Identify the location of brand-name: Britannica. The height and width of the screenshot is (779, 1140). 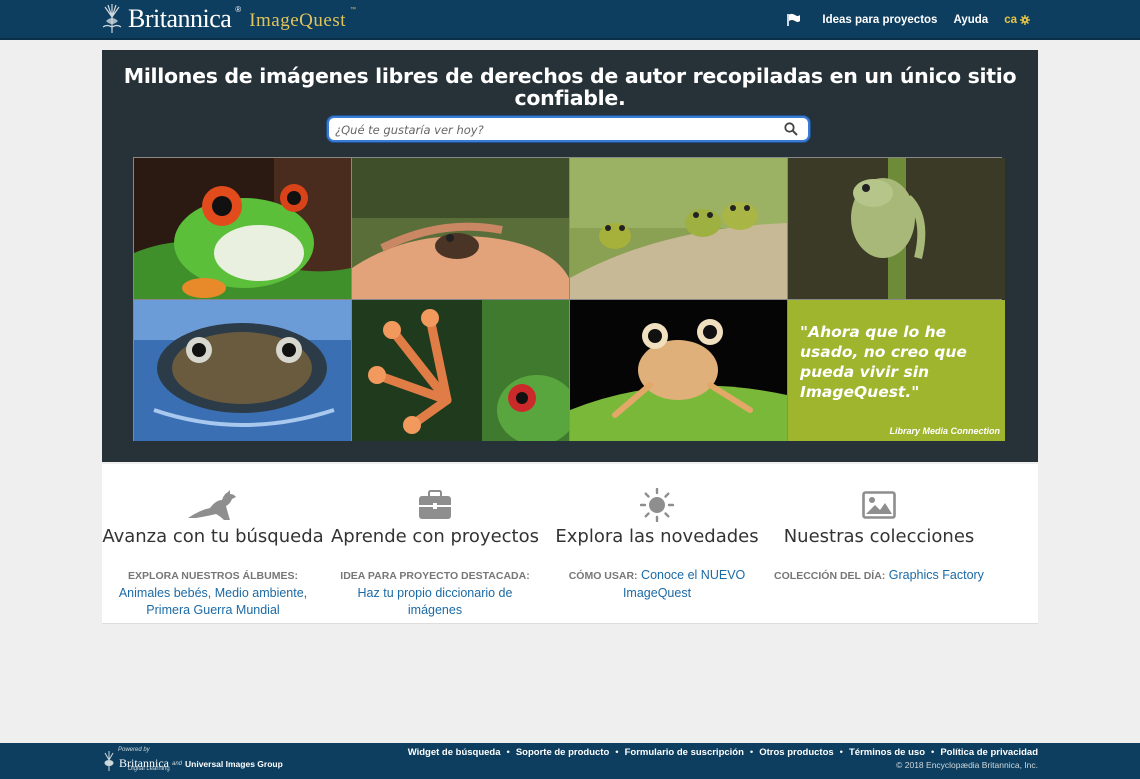
(180, 18).